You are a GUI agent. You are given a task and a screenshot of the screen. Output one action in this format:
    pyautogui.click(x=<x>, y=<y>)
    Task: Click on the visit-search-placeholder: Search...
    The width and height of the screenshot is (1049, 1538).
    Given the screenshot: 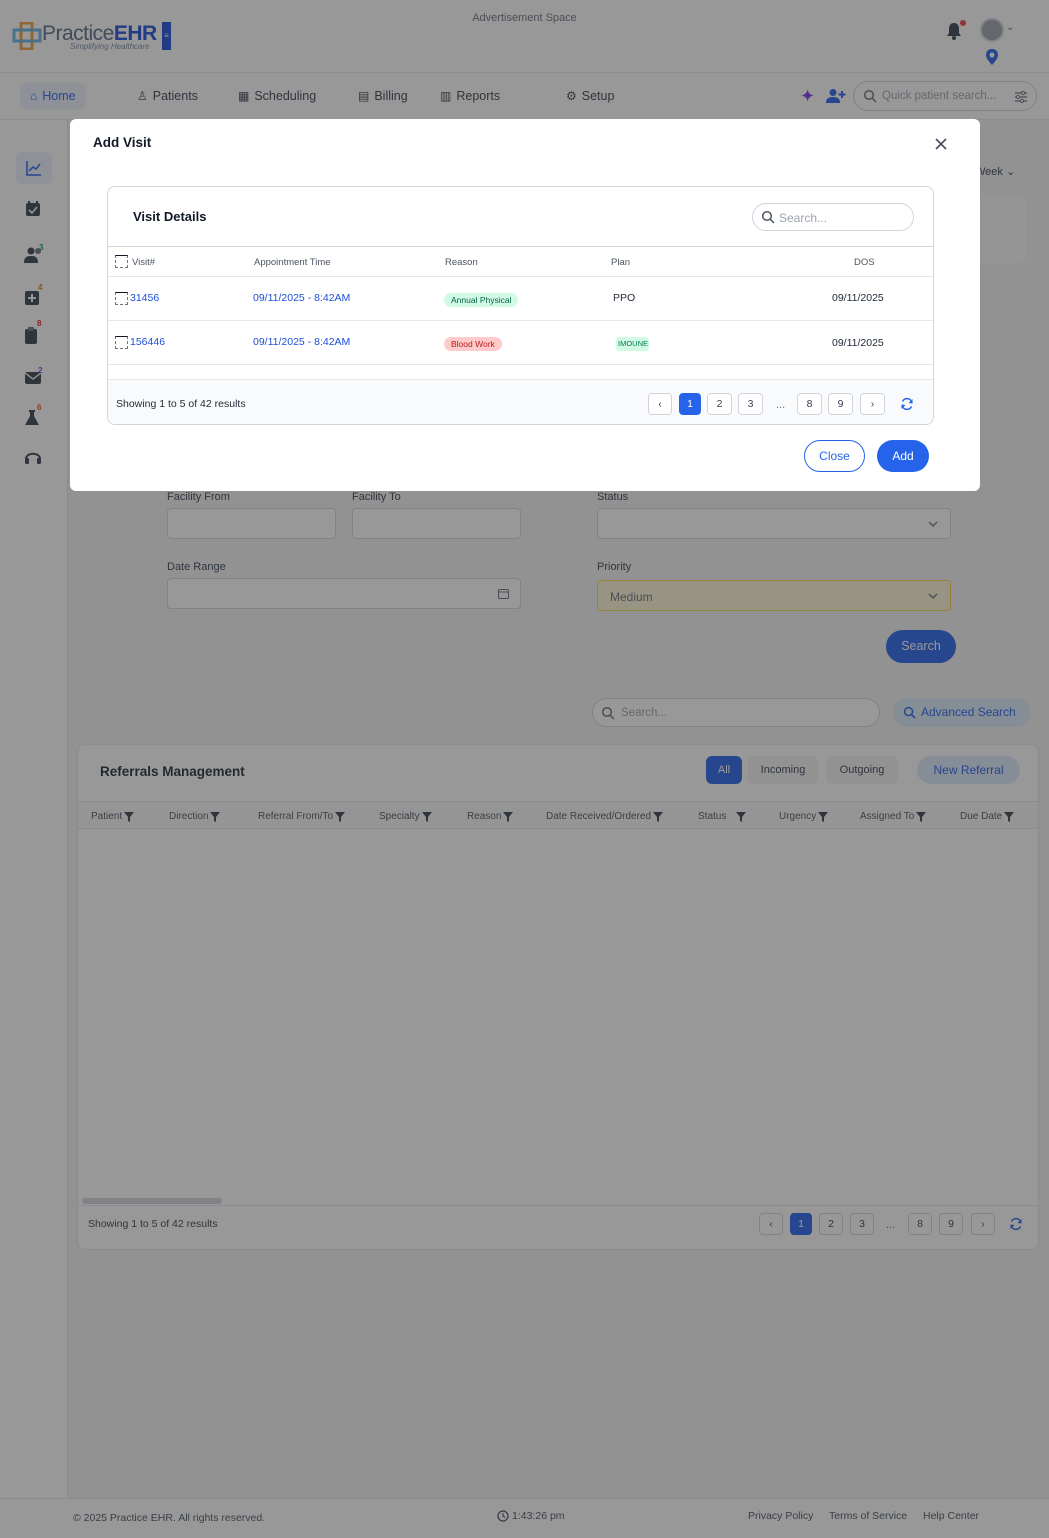 What is the action you would take?
    pyautogui.click(x=803, y=218)
    